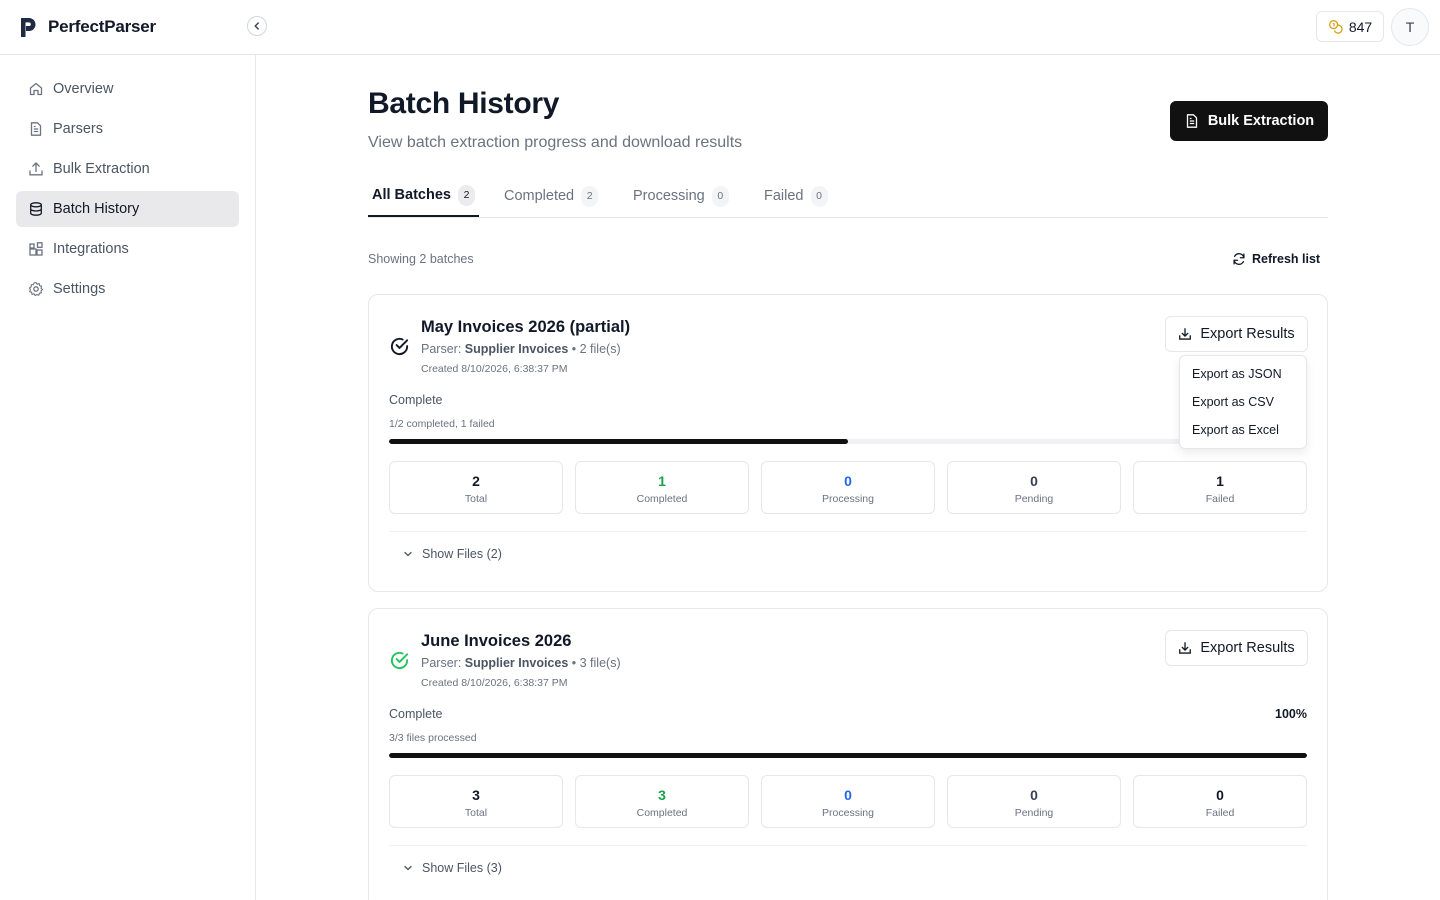 This screenshot has width=1440, height=900. I want to click on user-avatar: T, so click(1410, 27).